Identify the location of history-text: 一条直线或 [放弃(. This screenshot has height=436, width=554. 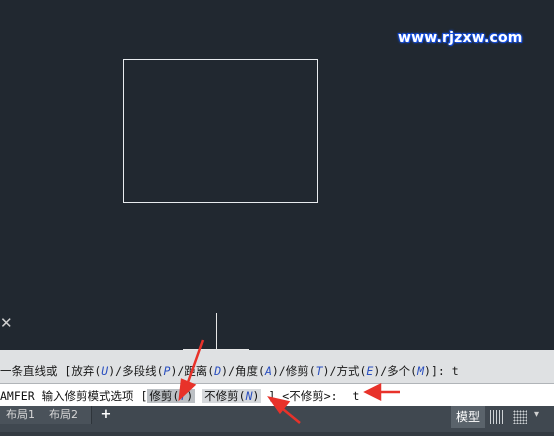
(51, 371).